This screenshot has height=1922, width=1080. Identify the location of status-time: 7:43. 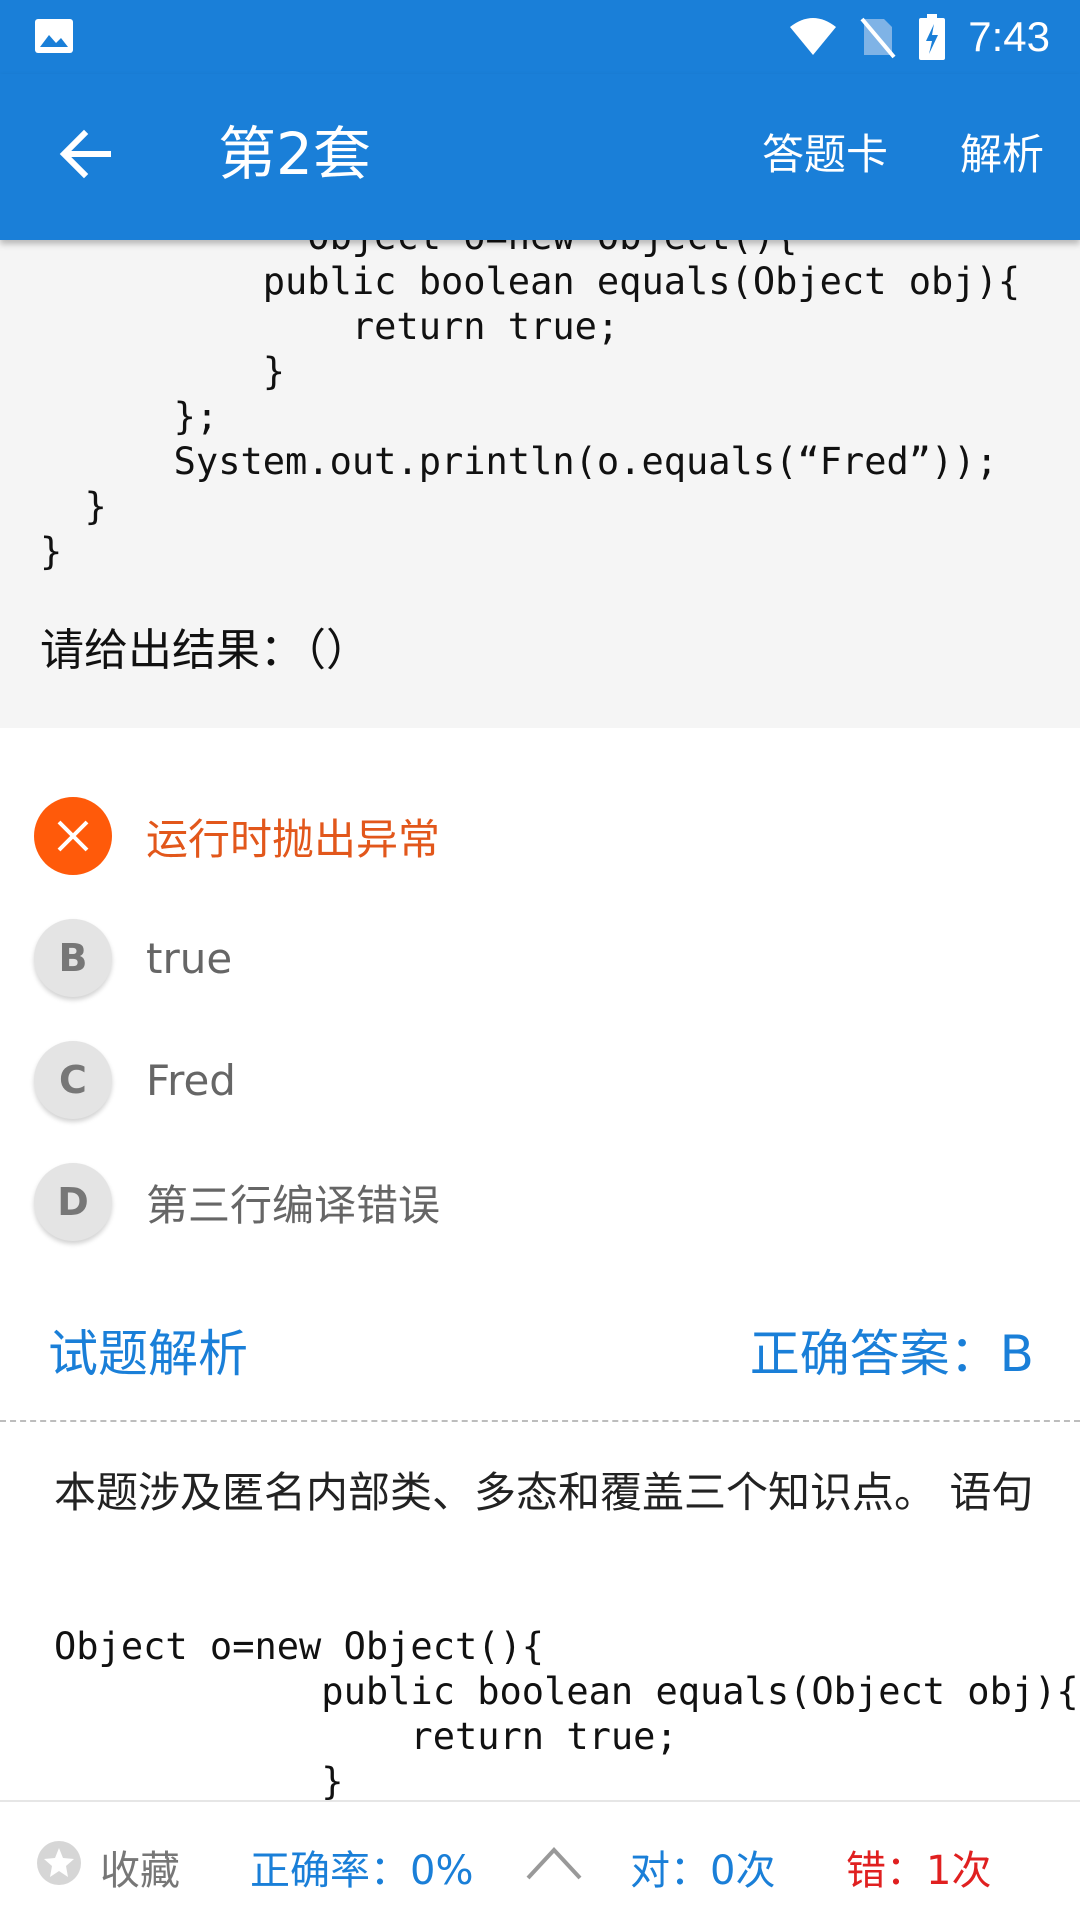
(1009, 36).